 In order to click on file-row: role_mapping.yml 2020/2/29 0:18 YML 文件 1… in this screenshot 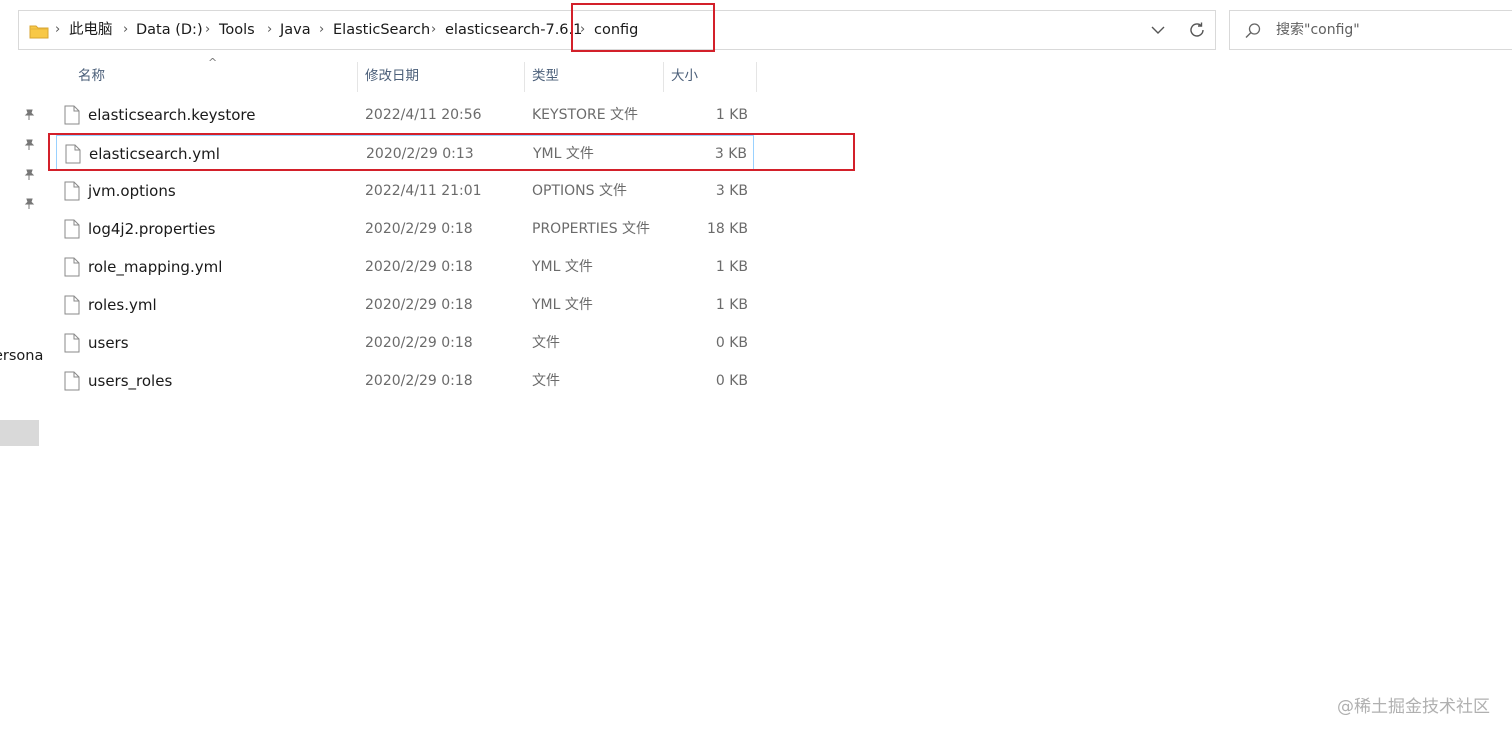, I will do `click(405, 267)`.